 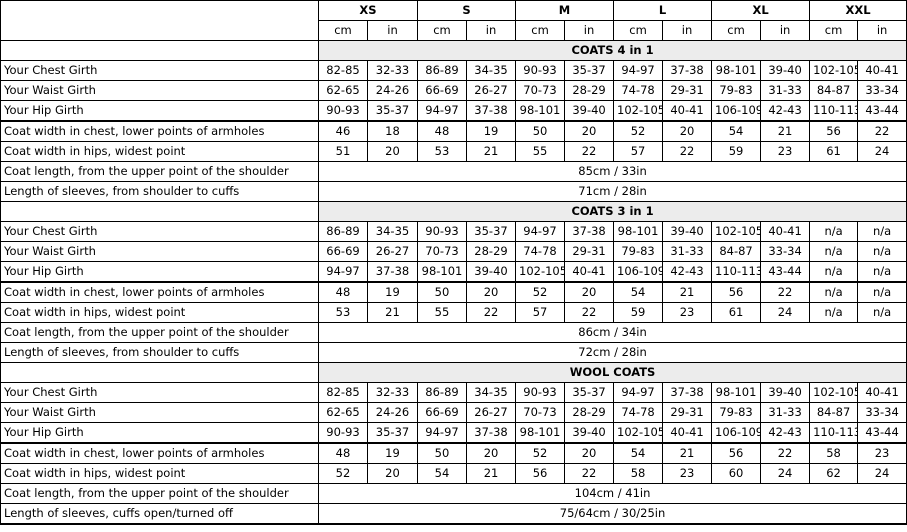 I want to click on measurement-value: 24, so click(x=785, y=473).